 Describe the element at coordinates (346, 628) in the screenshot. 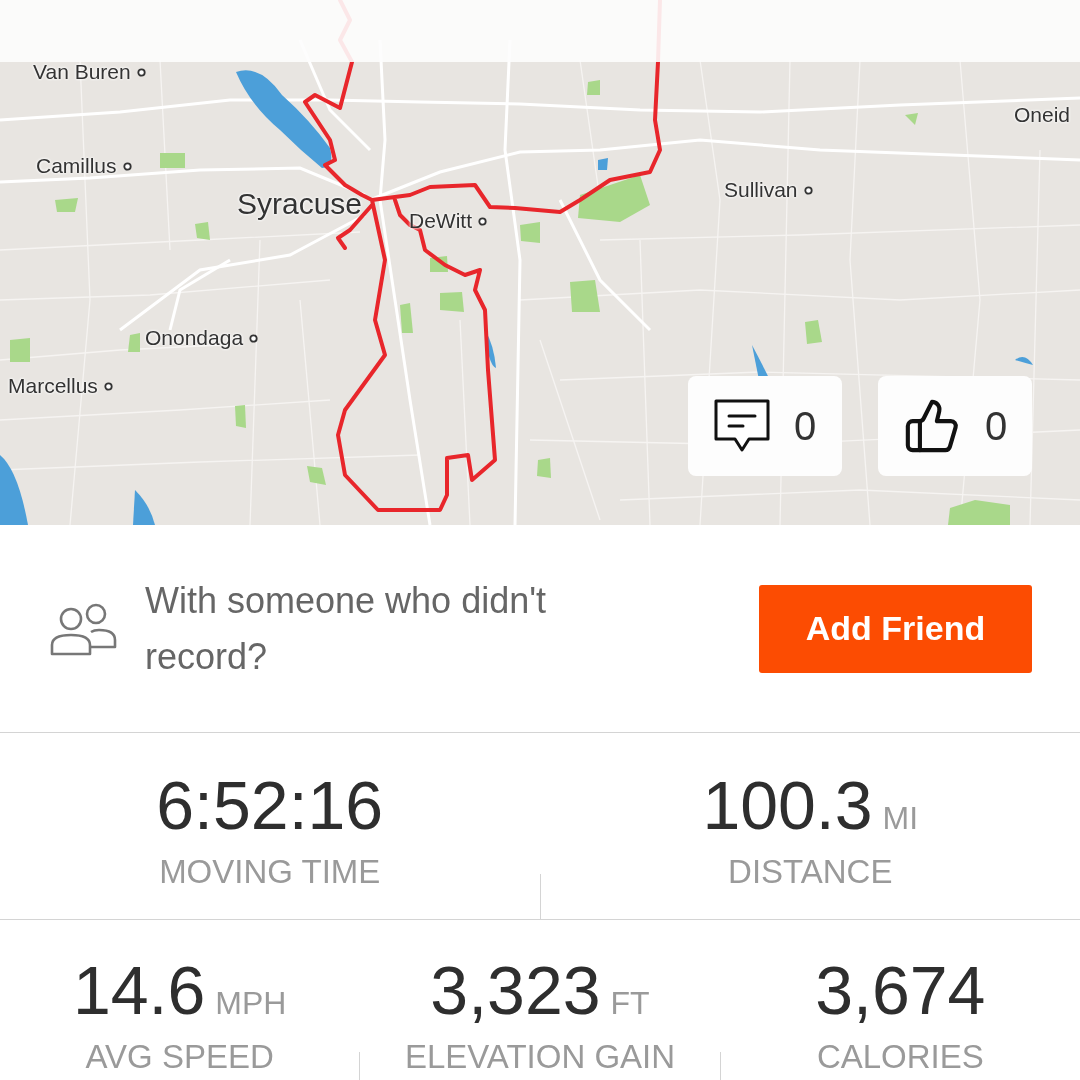

I see `invite-text: With someone who didn't record?` at that location.